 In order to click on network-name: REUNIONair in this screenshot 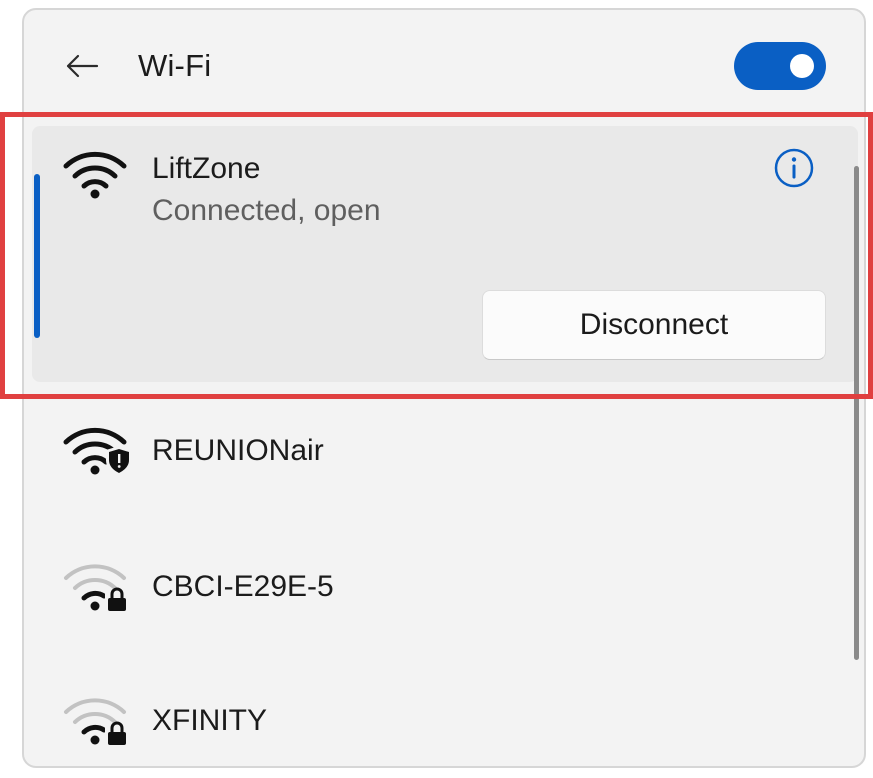, I will do `click(238, 450)`.